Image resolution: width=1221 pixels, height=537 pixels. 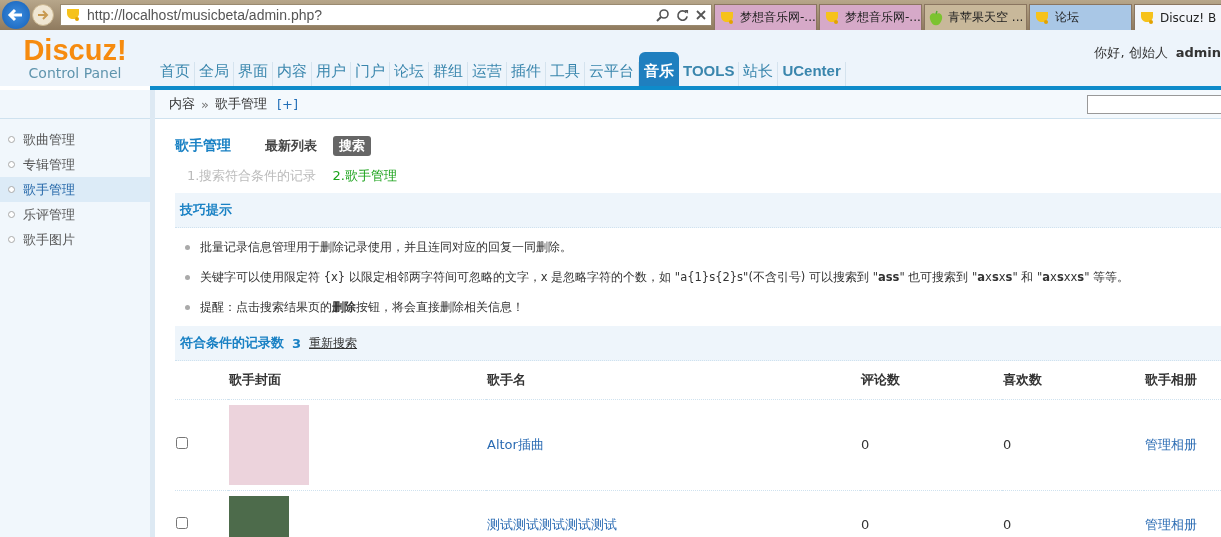 What do you see at coordinates (1080, 17) in the screenshot?
I see `browser-tab: 论坛` at bounding box center [1080, 17].